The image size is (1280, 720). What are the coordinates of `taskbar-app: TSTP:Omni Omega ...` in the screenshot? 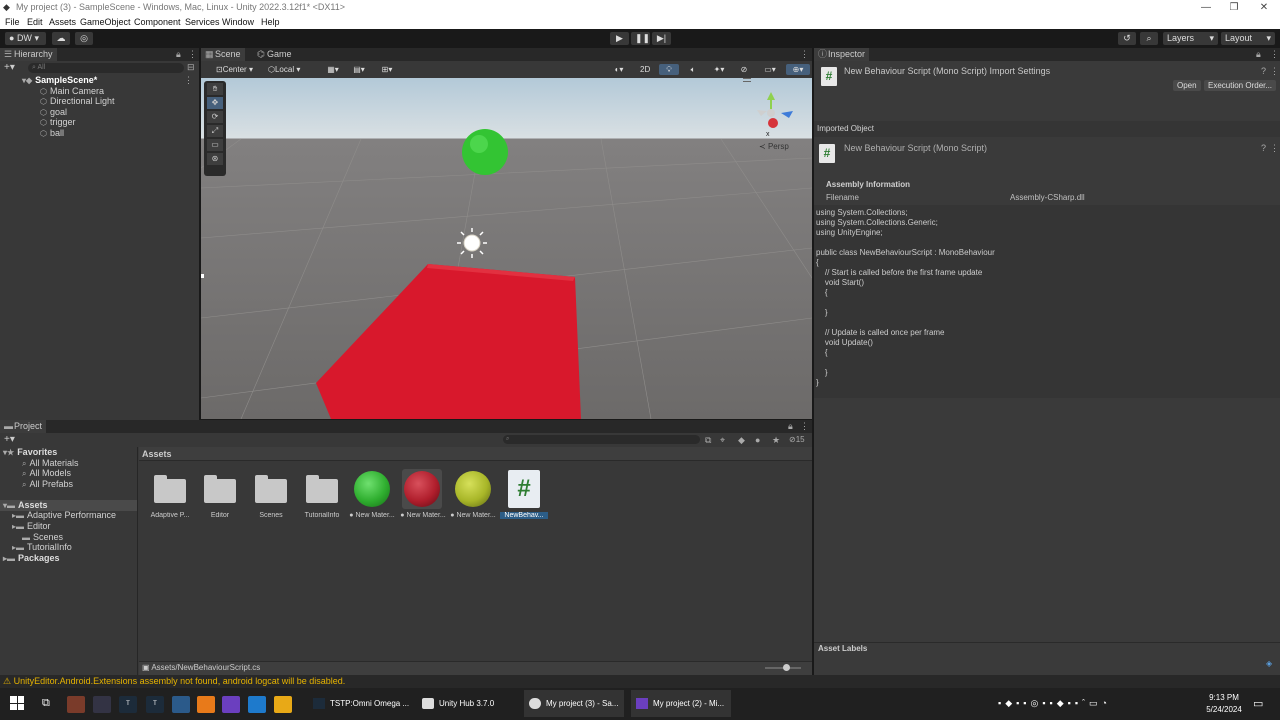 It's located at (360, 703).